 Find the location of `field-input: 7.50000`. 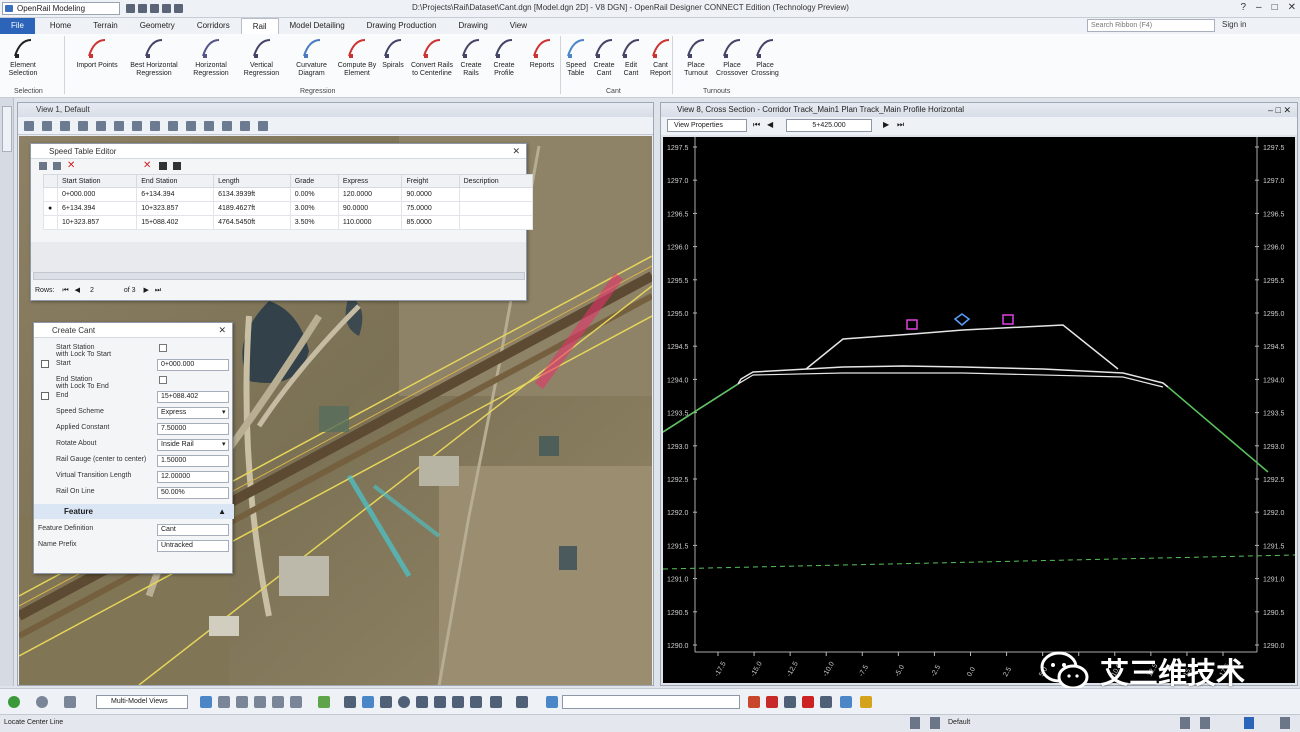

field-input: 7.50000 is located at coordinates (193, 429).